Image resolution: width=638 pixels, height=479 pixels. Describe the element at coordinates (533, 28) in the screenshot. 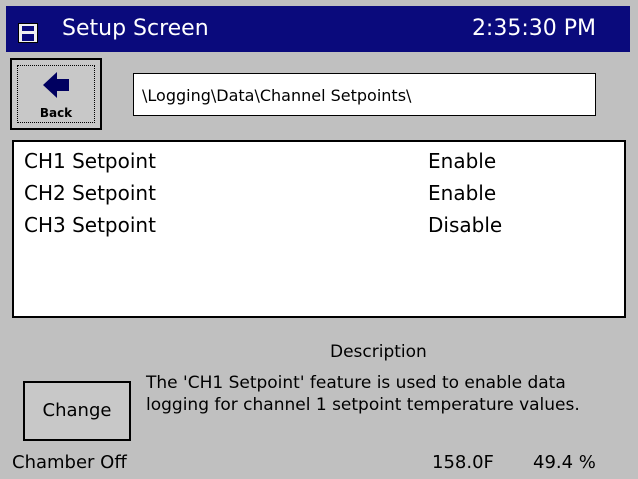

I see `clock-time: 2:35:30 PM` at that location.